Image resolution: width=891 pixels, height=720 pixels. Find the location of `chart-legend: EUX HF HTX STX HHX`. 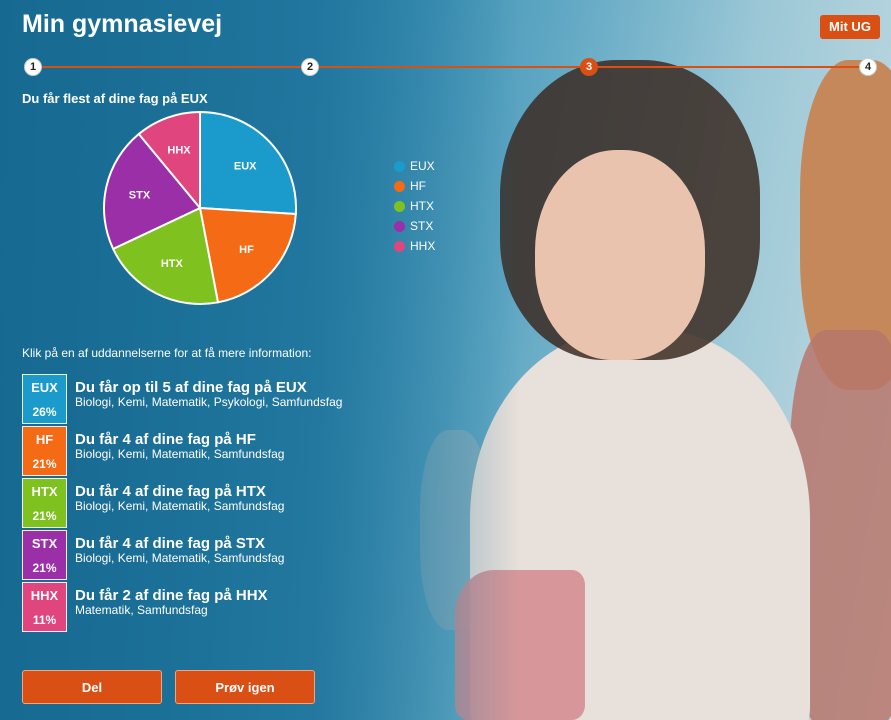

chart-legend: EUX HF HTX STX HHX is located at coordinates (414, 206).